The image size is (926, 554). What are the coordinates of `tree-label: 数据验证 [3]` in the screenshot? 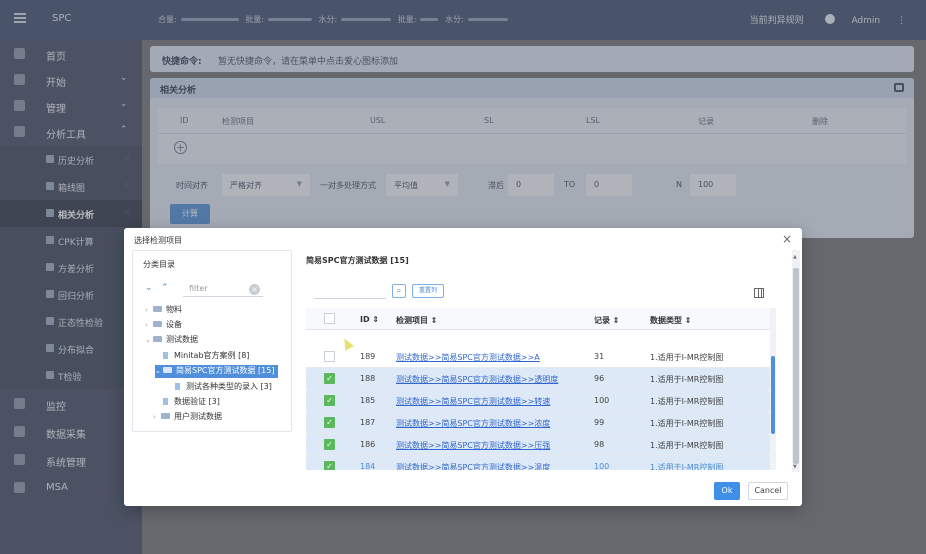 It's located at (197, 401).